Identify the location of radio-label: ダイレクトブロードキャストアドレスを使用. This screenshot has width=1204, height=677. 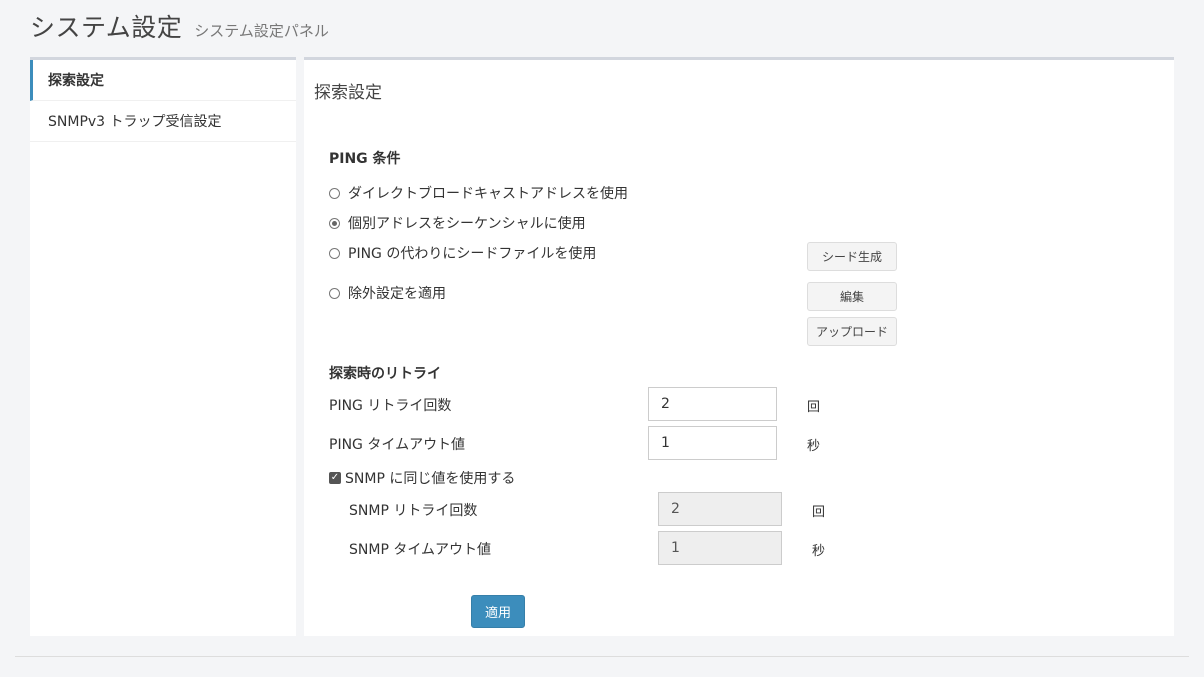
(488, 194).